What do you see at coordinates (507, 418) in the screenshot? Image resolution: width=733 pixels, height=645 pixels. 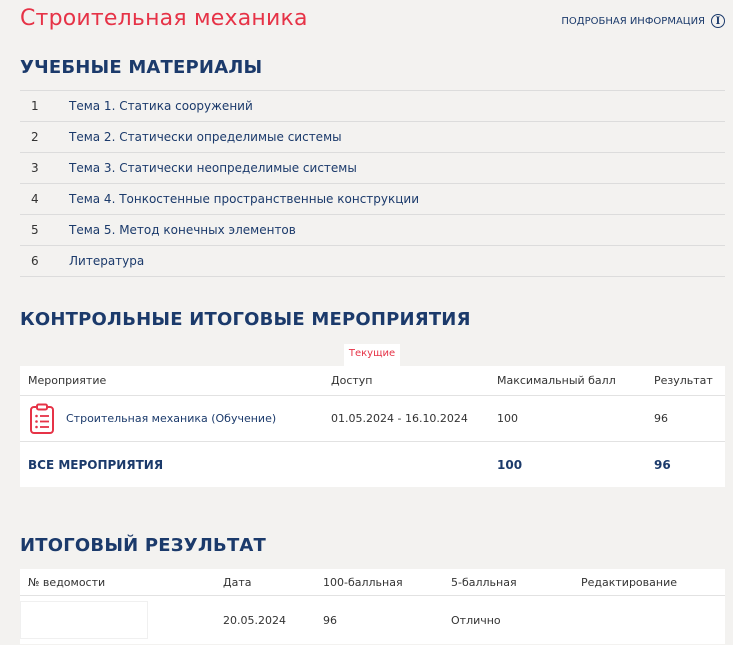 I see `max-score-cell: 100` at bounding box center [507, 418].